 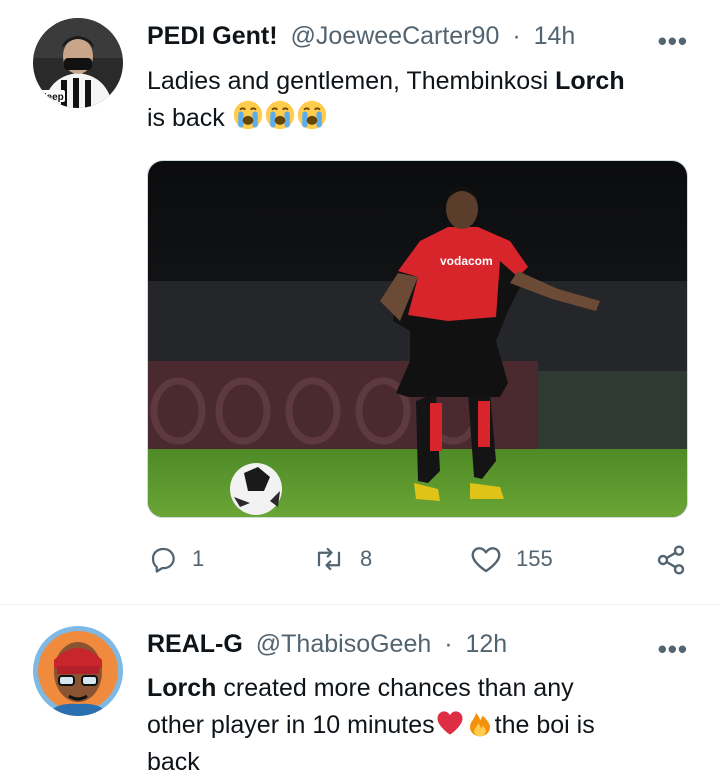 I want to click on tweet-header: REAL-G @ThabisoGeeh · 12h, so click(x=423, y=644).